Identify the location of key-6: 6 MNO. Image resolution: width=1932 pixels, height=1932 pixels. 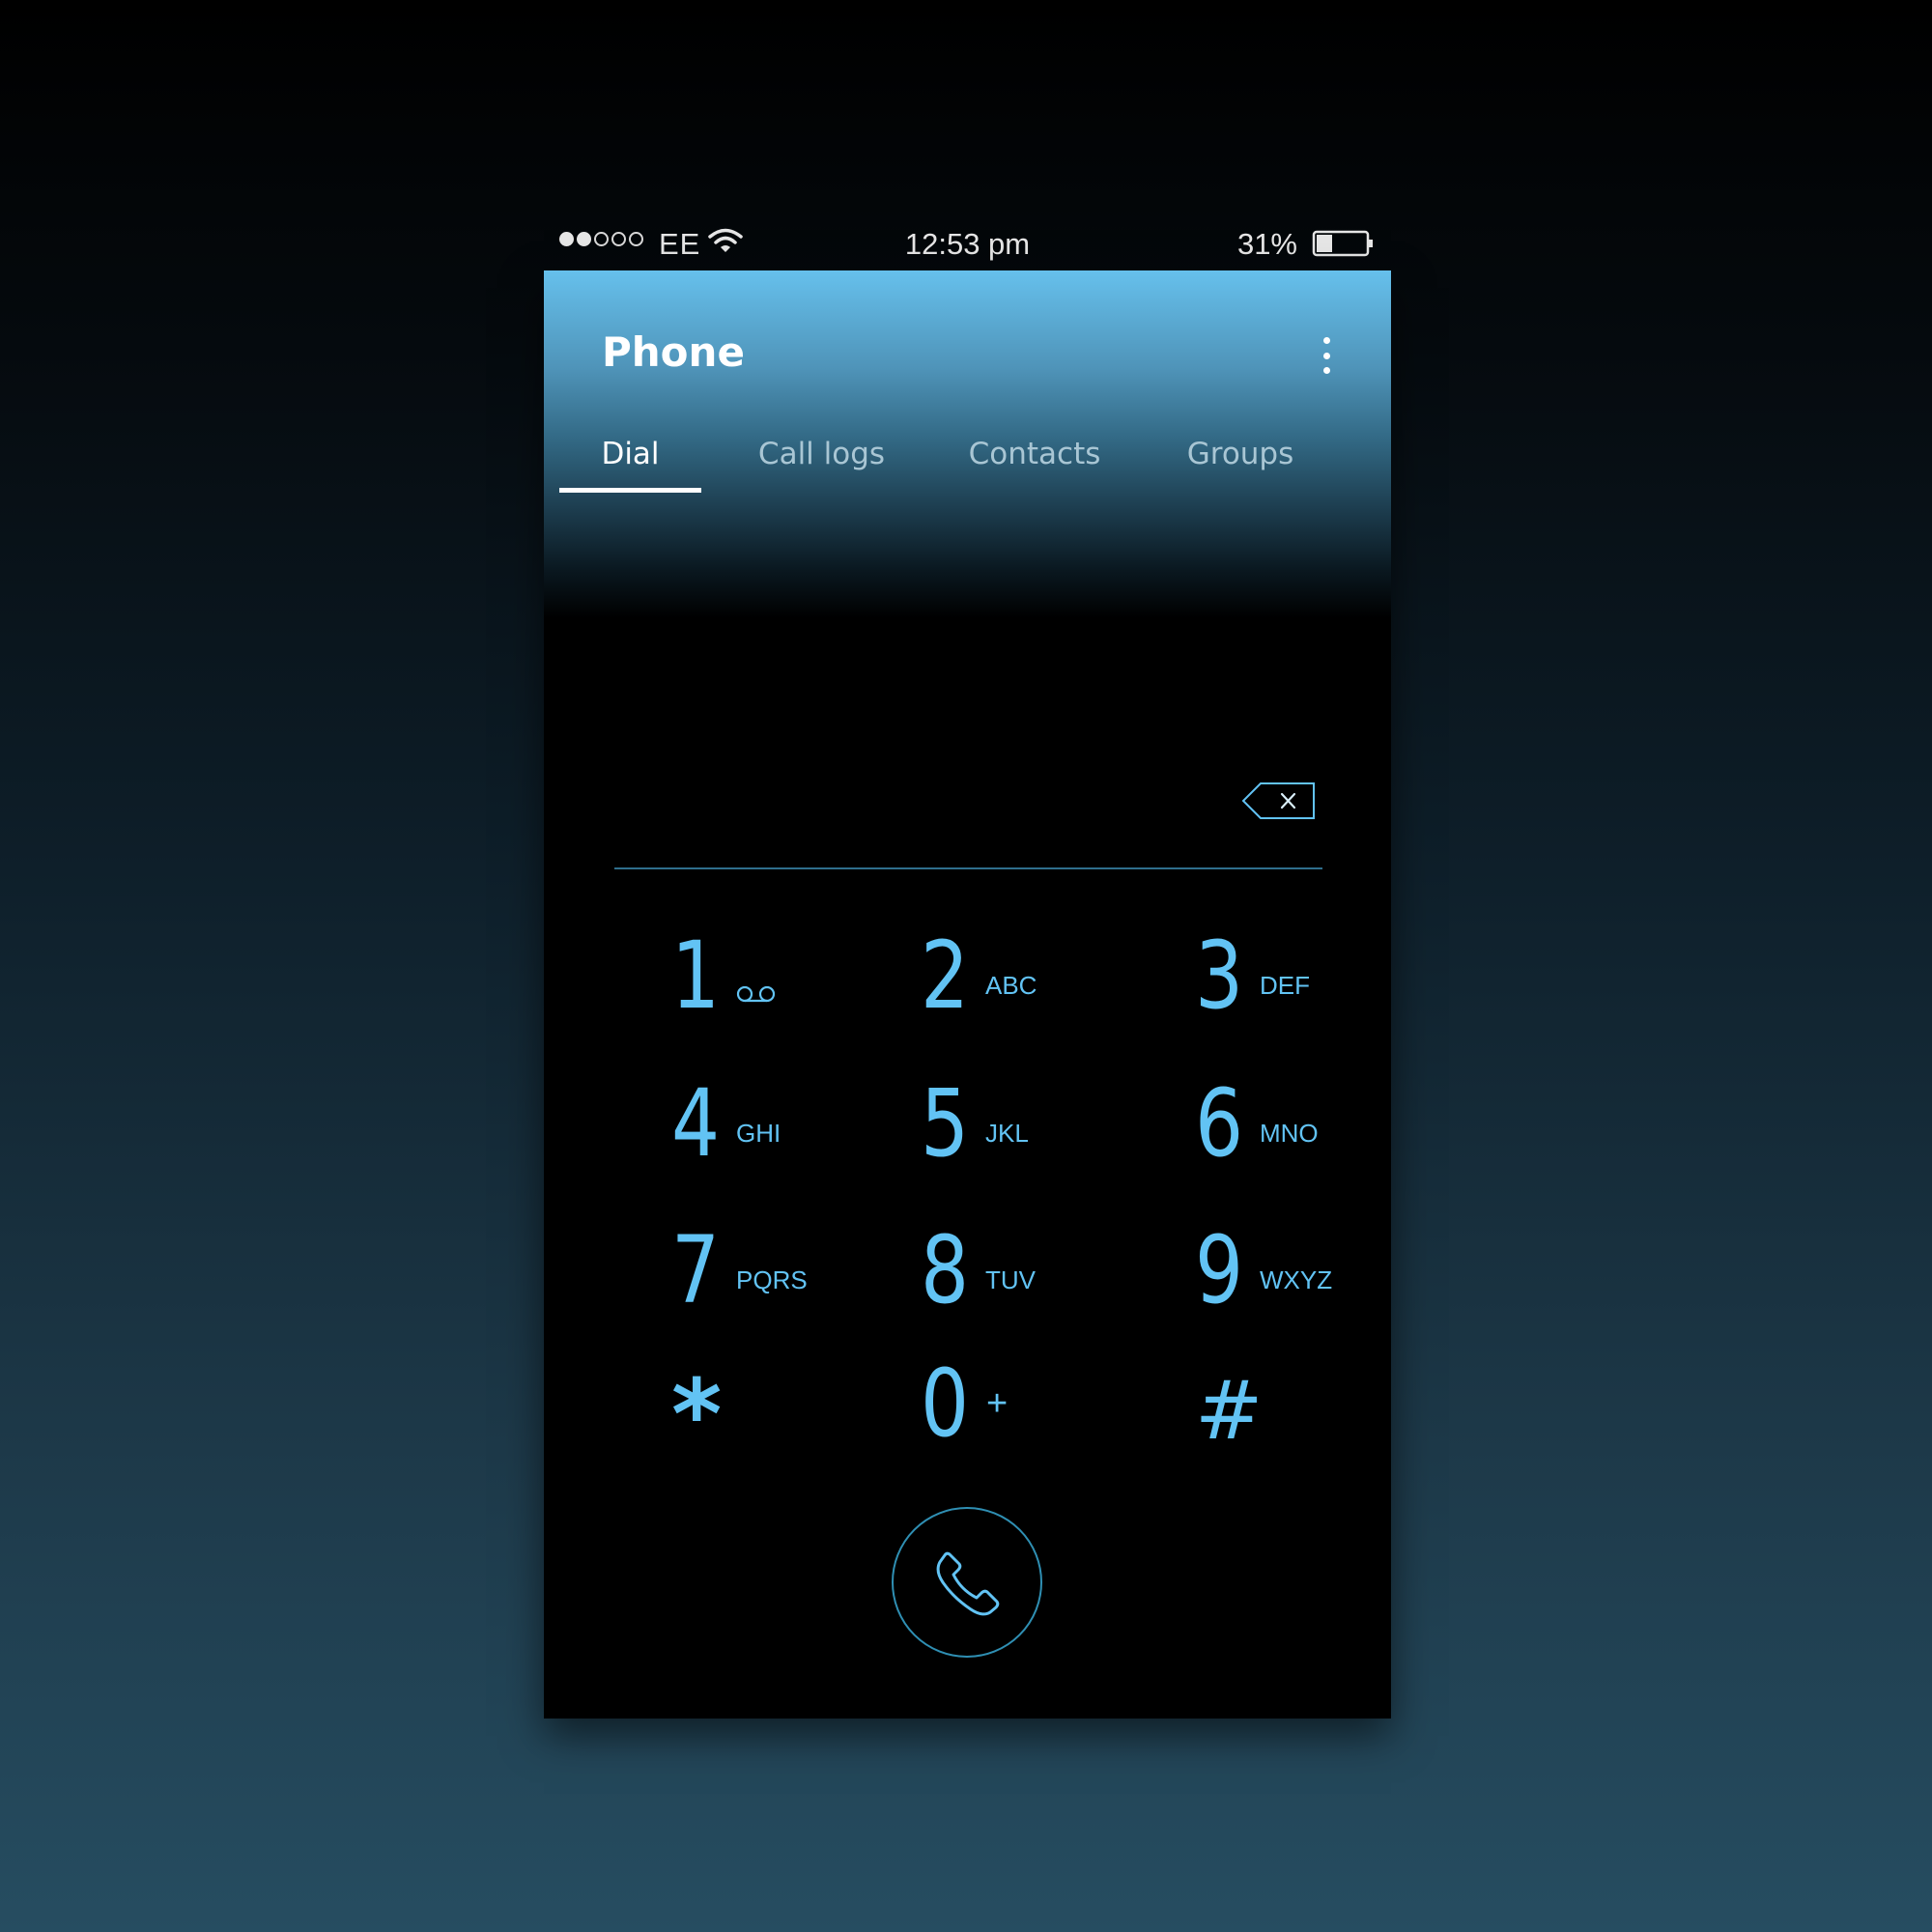
(1291, 1128).